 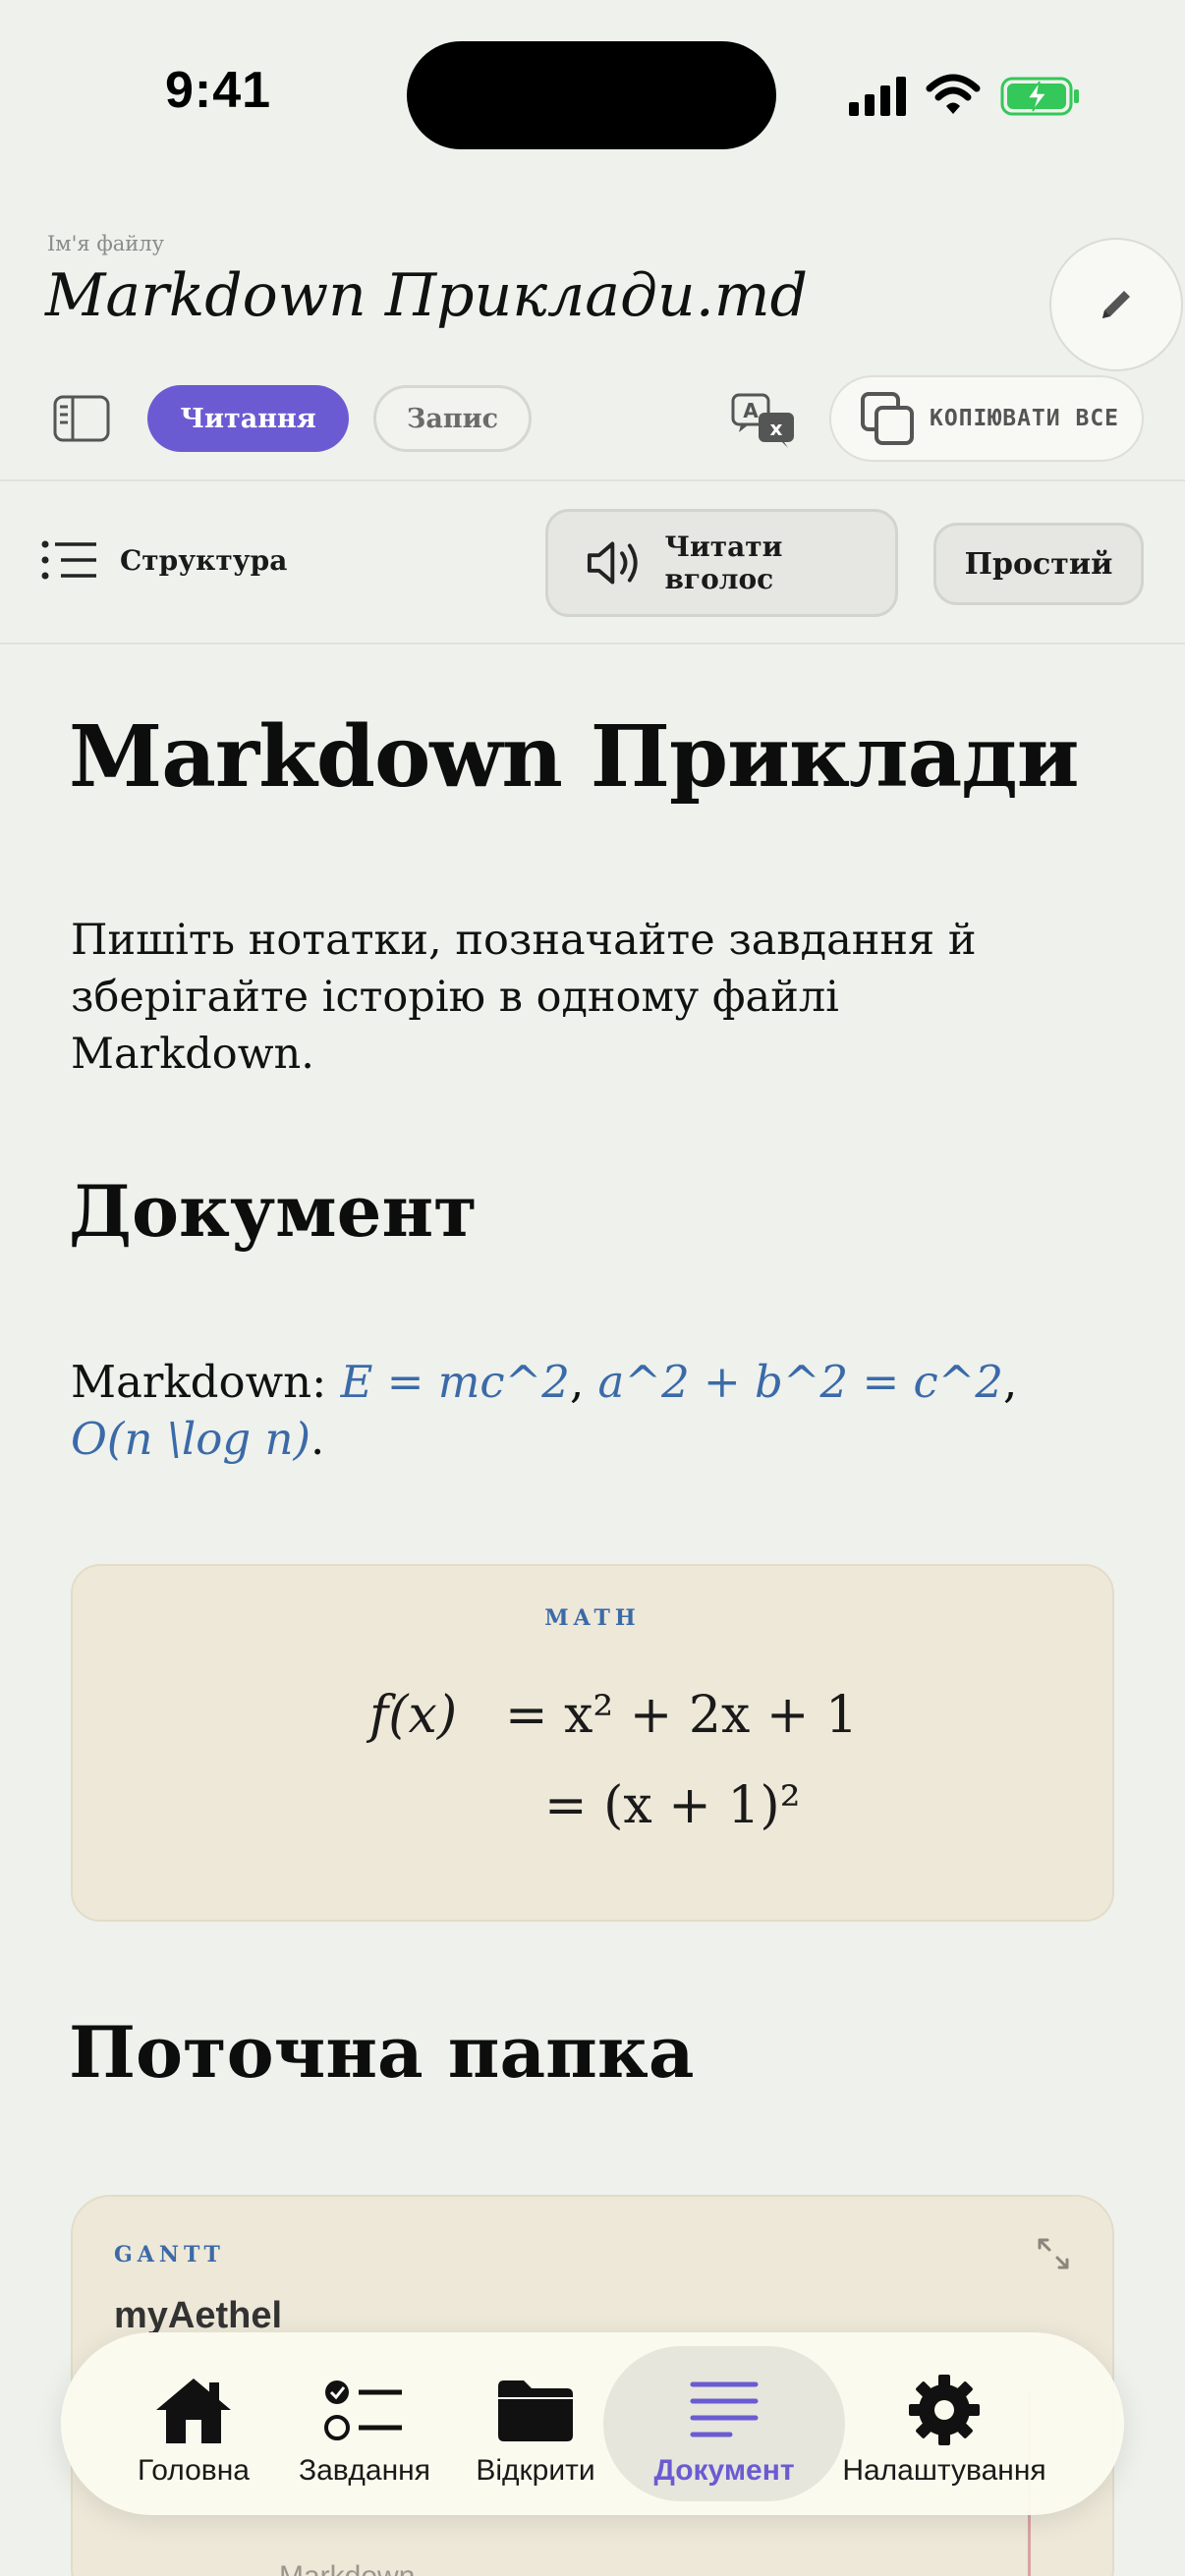 I want to click on section-heading-document: Документ, so click(x=274, y=1211).